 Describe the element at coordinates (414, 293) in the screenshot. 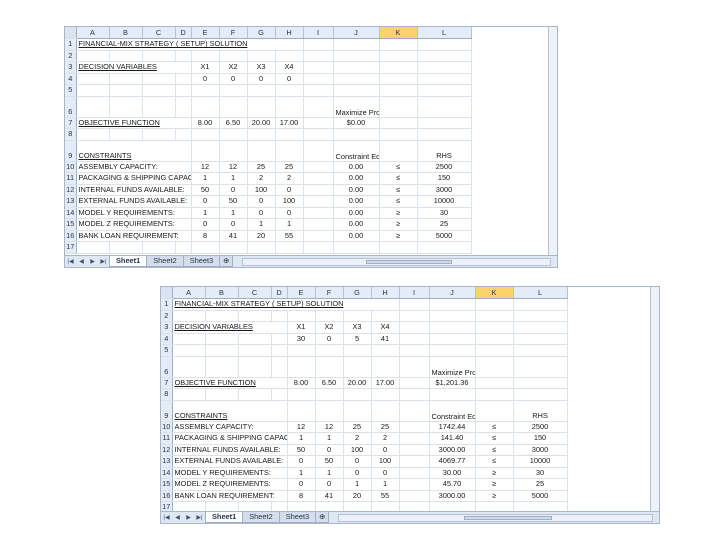

I see `column-header-i: I` at that location.